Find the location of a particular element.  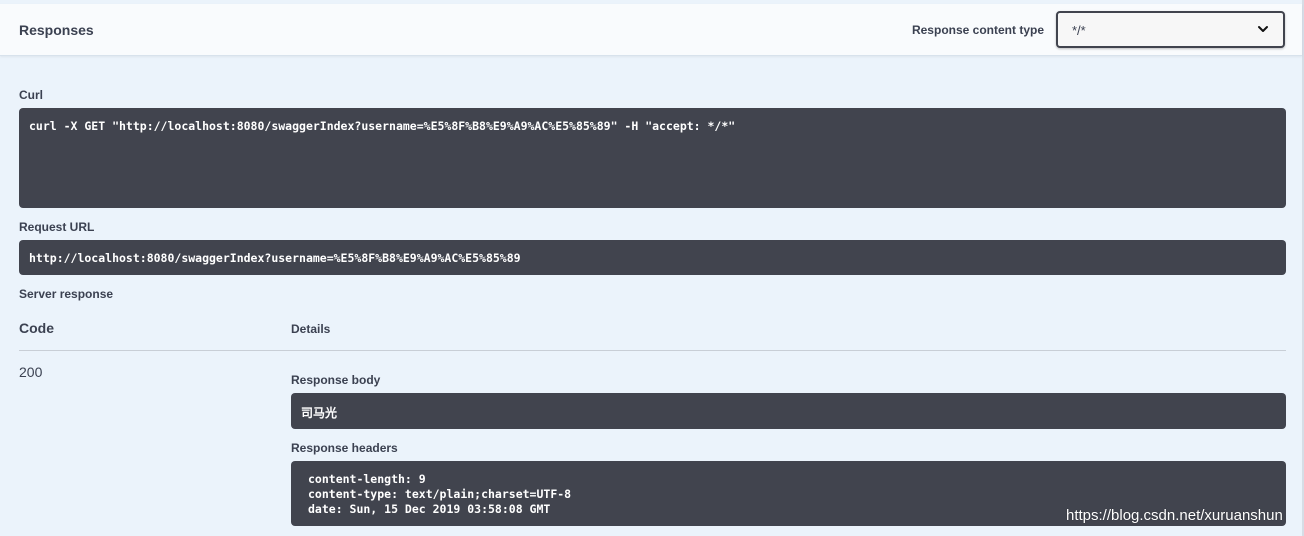

response-content-type-label: Response content type is located at coordinates (977, 30).